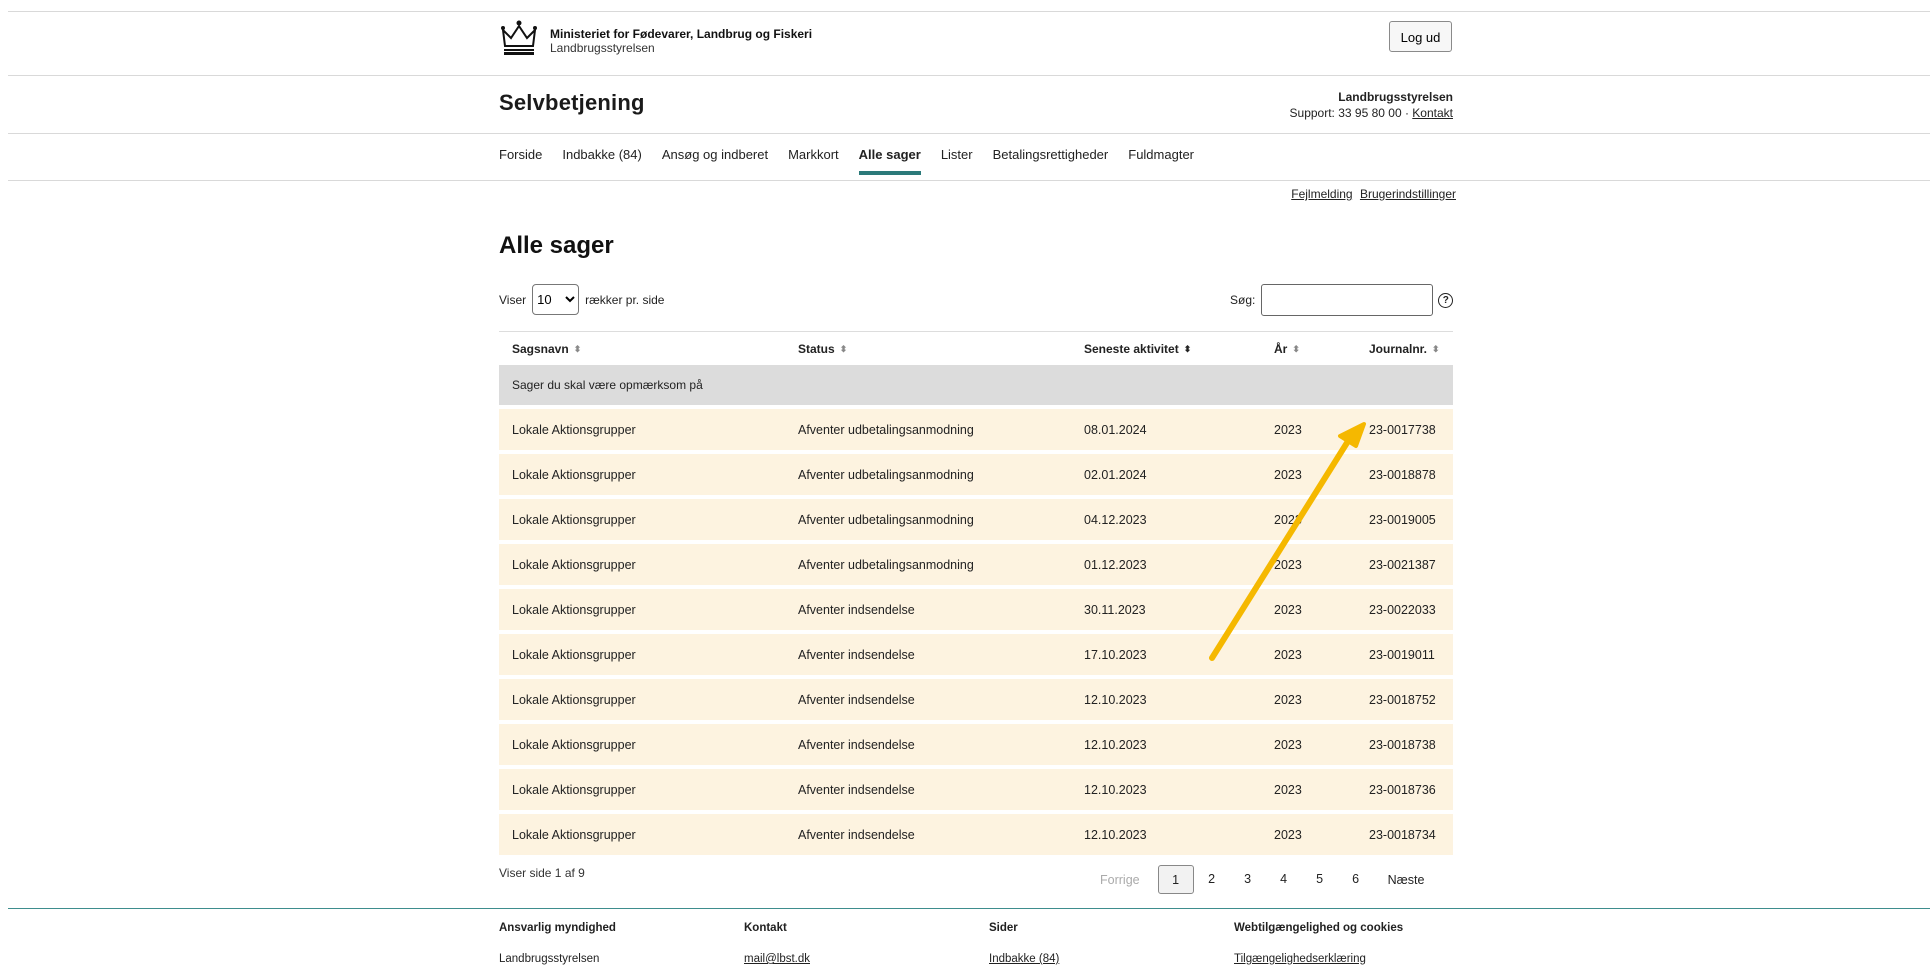 The height and width of the screenshot is (980, 1930). What do you see at coordinates (813, 154) in the screenshot?
I see `nav-item-markkort: Markkort` at bounding box center [813, 154].